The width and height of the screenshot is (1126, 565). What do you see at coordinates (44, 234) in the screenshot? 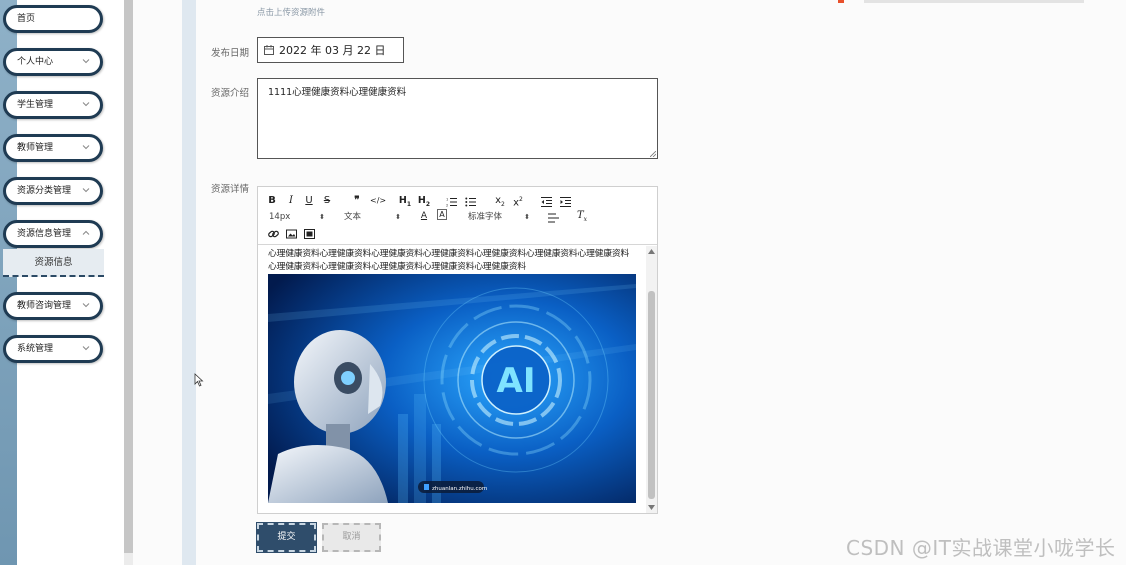
I see `sidebar-item-label: 资源信息管理` at bounding box center [44, 234].